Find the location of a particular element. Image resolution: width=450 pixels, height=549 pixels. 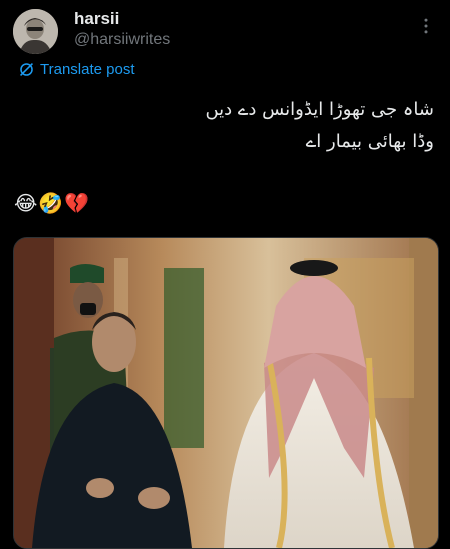

translate-post-link: Translate post is located at coordinates (76, 69).